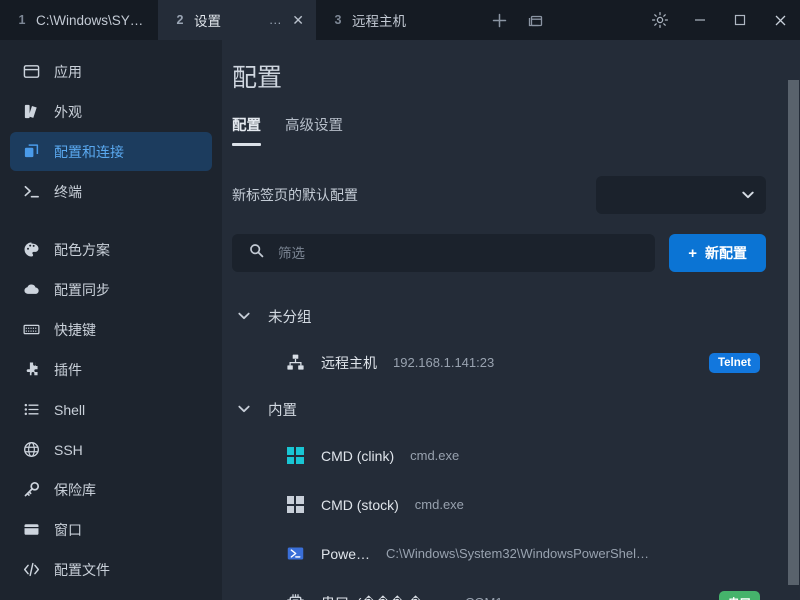 This screenshot has width=800, height=600. Describe the element at coordinates (692, 253) in the screenshot. I see `plus-icon: +` at that location.